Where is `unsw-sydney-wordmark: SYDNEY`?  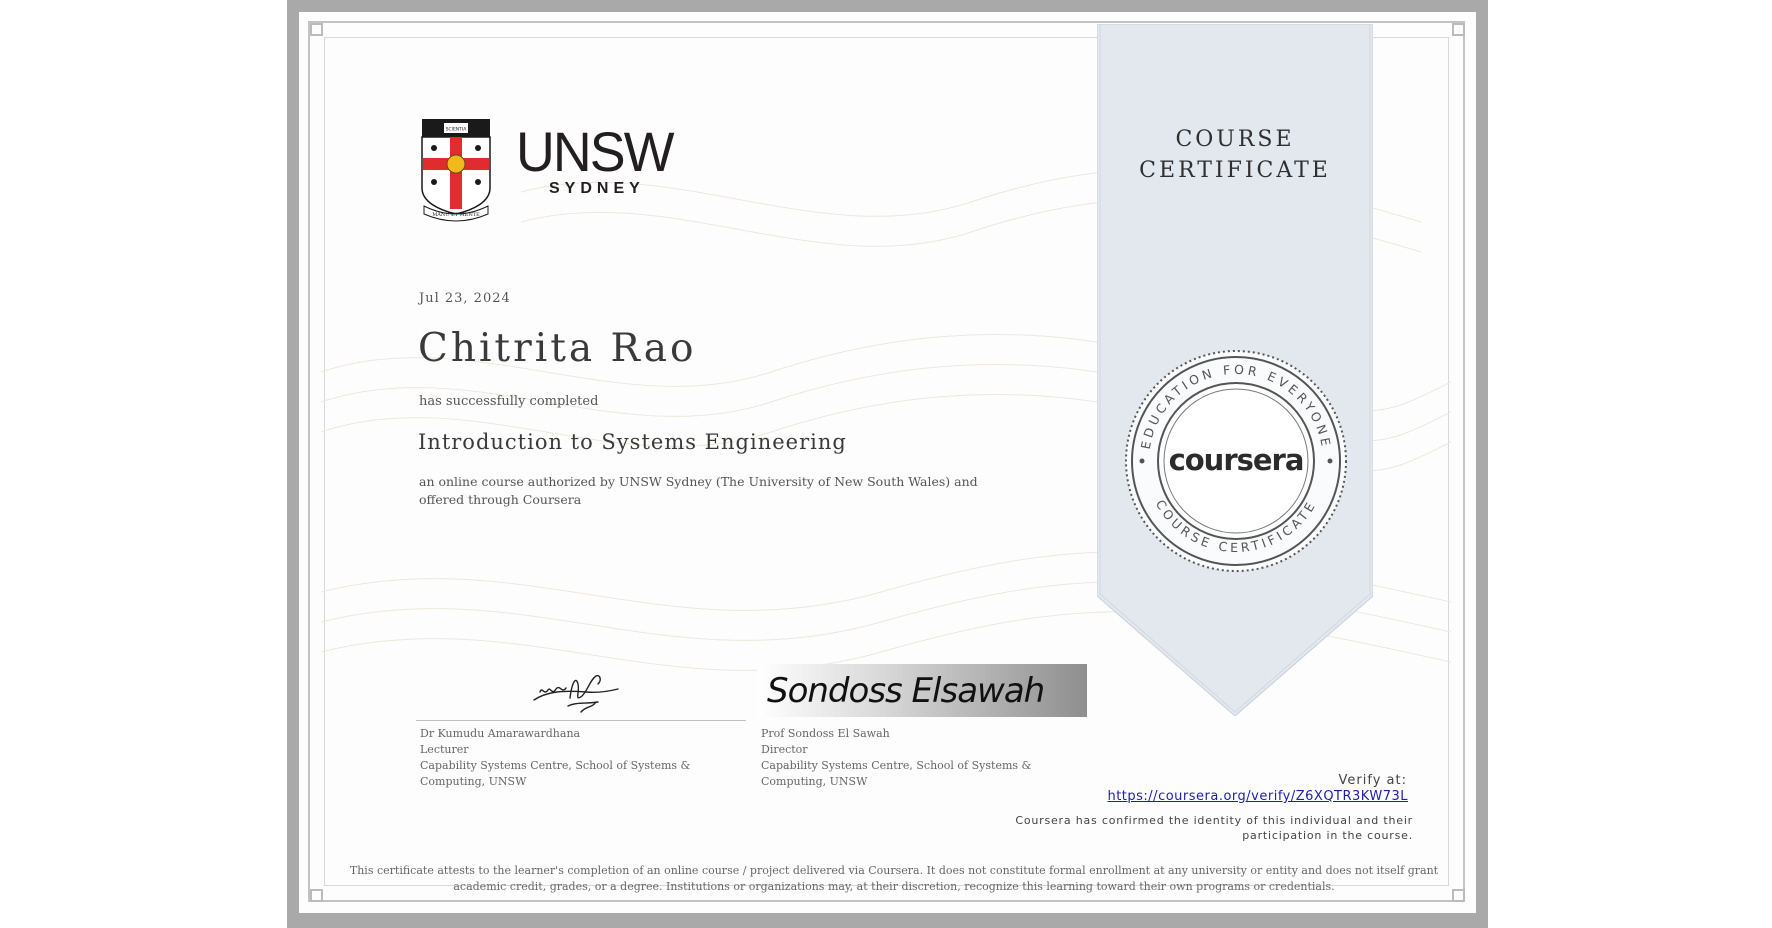
unsw-sydney-wordmark: SYDNEY is located at coordinates (597, 188).